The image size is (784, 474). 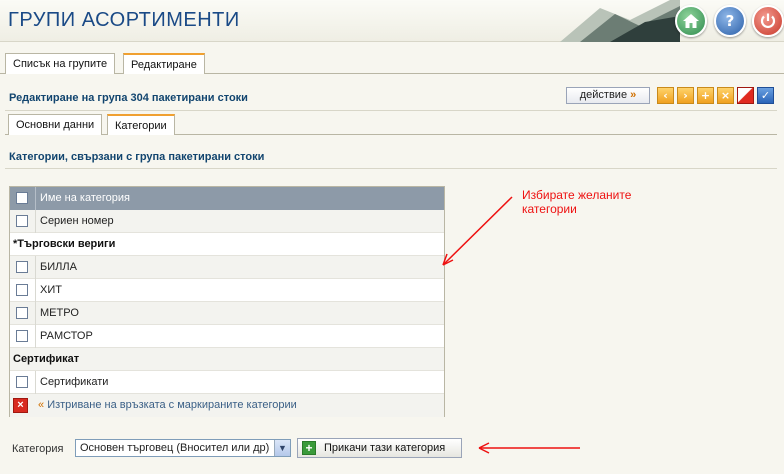 I want to click on attach-category-label: Прикачи тази категория, so click(x=385, y=448).